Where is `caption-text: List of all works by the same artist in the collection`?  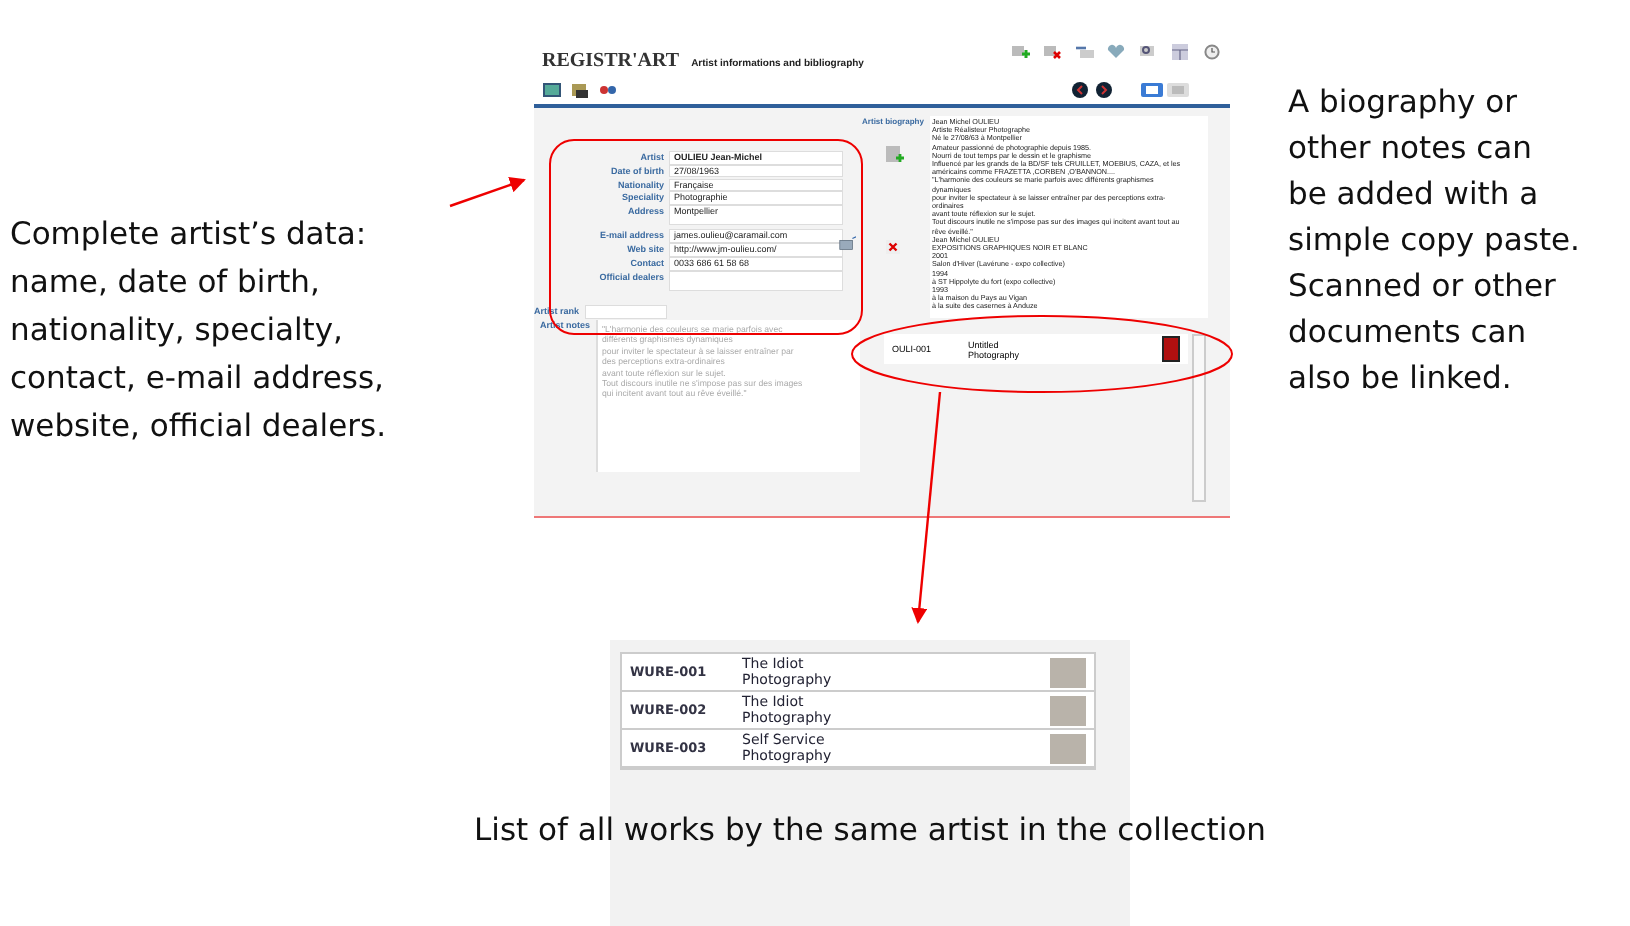 caption-text: List of all works by the same artist in the collection is located at coordinates (870, 830).